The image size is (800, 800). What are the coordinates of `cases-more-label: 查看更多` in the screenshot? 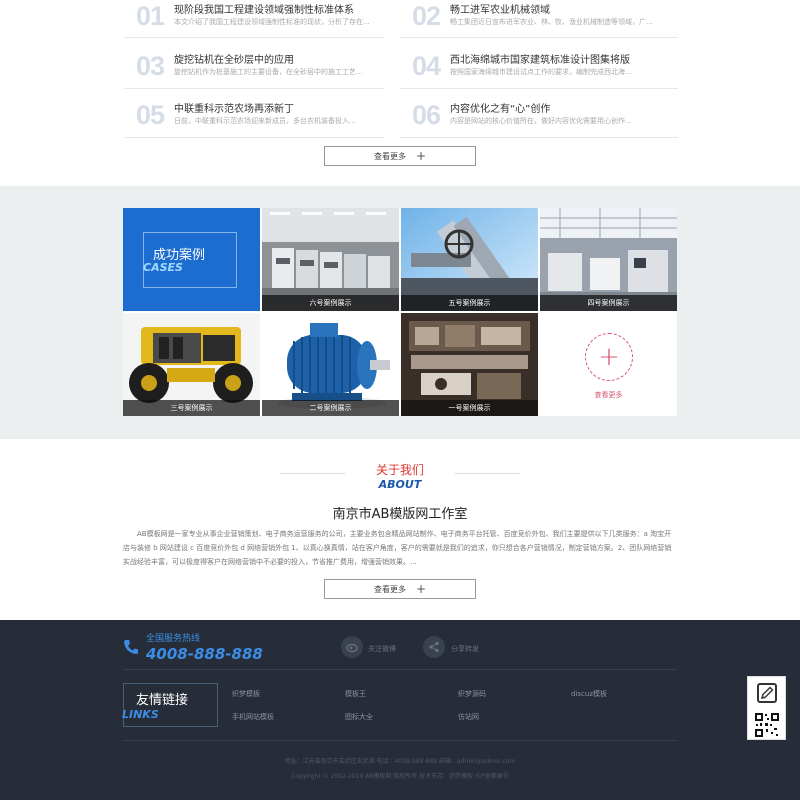 It's located at (608, 395).